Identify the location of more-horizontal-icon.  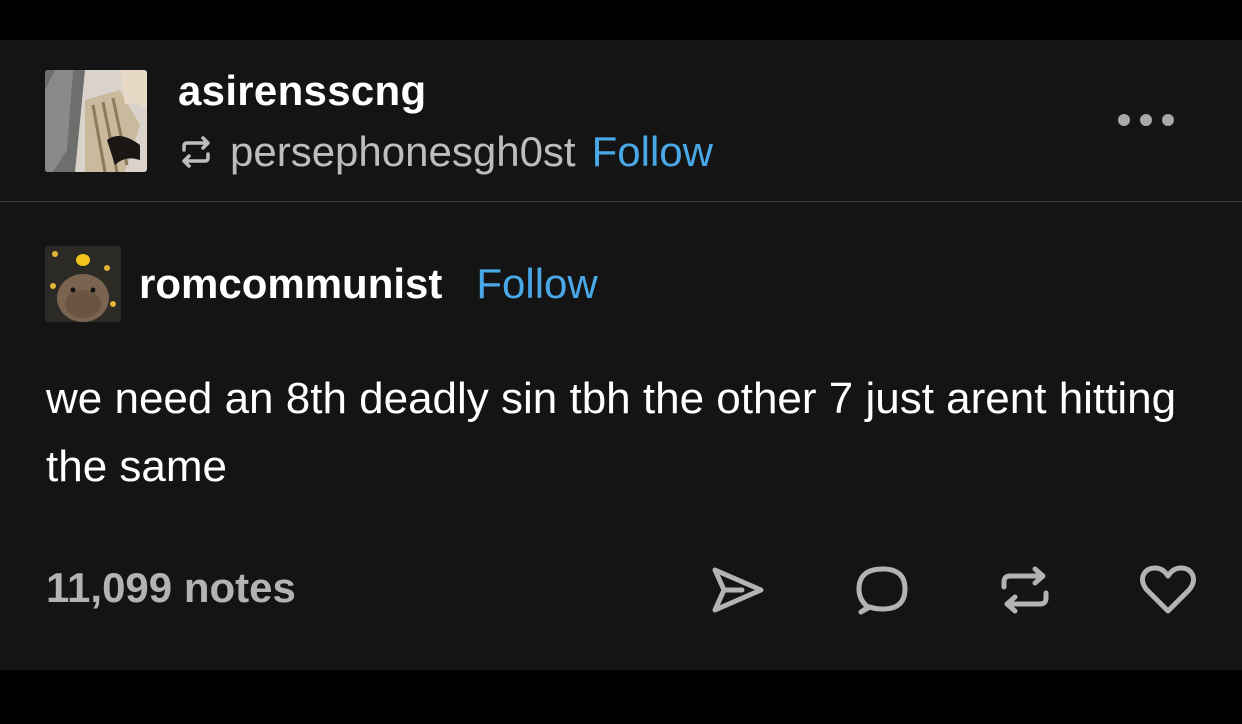
(1146, 120).